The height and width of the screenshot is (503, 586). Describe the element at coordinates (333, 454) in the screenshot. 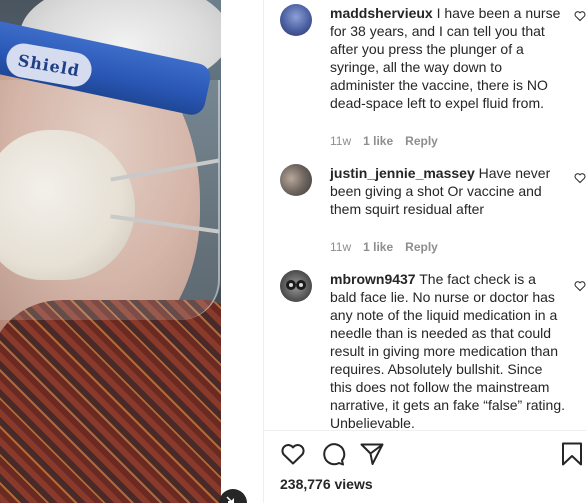

I see `comment-icon` at that location.